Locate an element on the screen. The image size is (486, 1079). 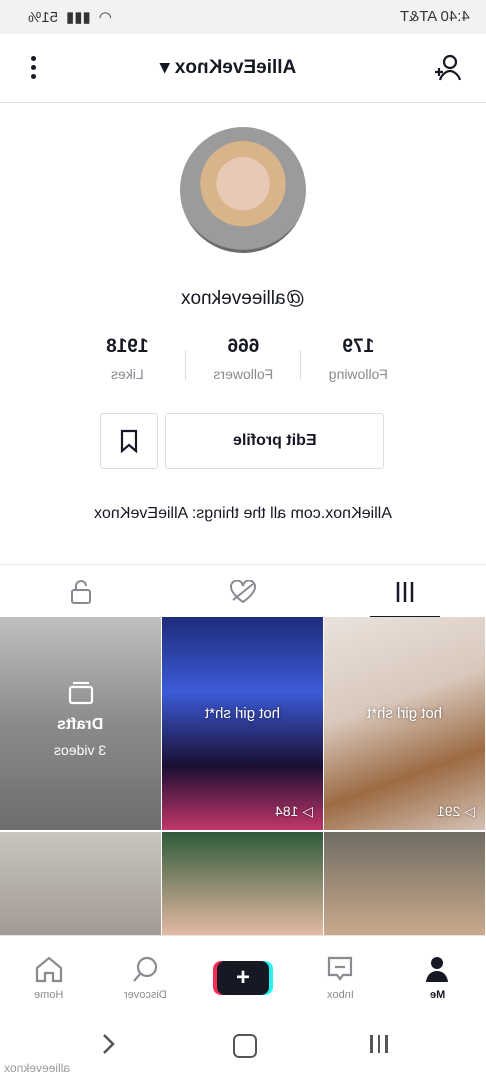
drafts-title: Drafts is located at coordinates (80, 724).